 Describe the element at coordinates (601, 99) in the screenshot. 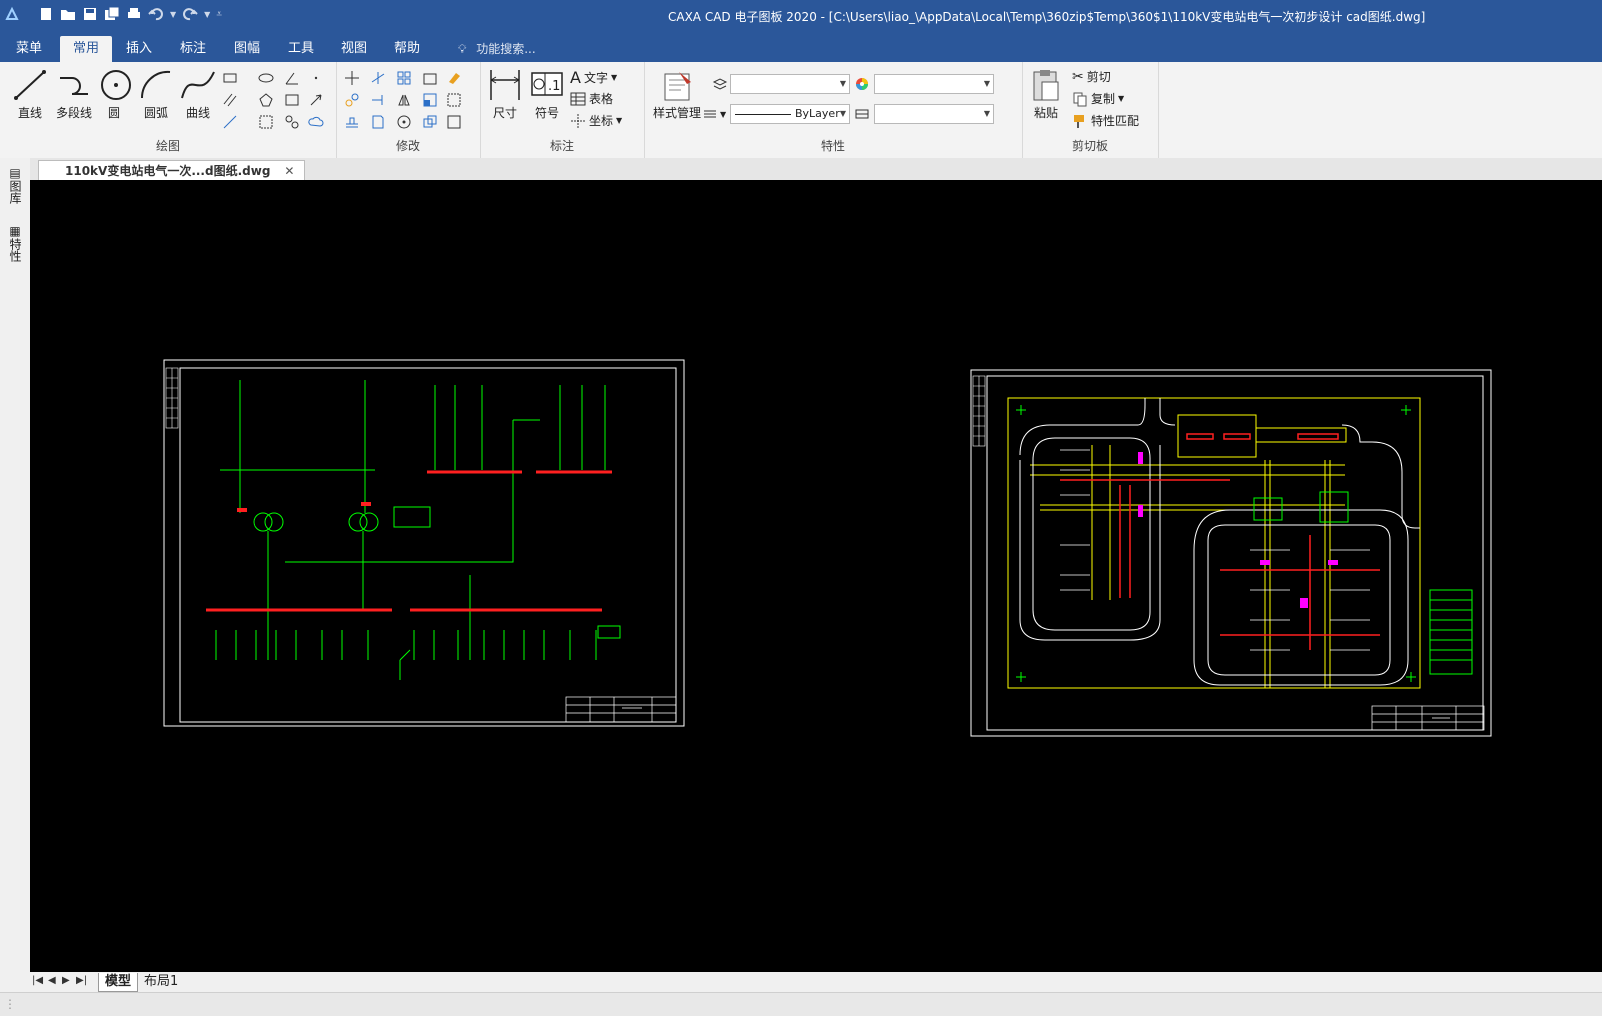

I see `table-label: 表格` at that location.